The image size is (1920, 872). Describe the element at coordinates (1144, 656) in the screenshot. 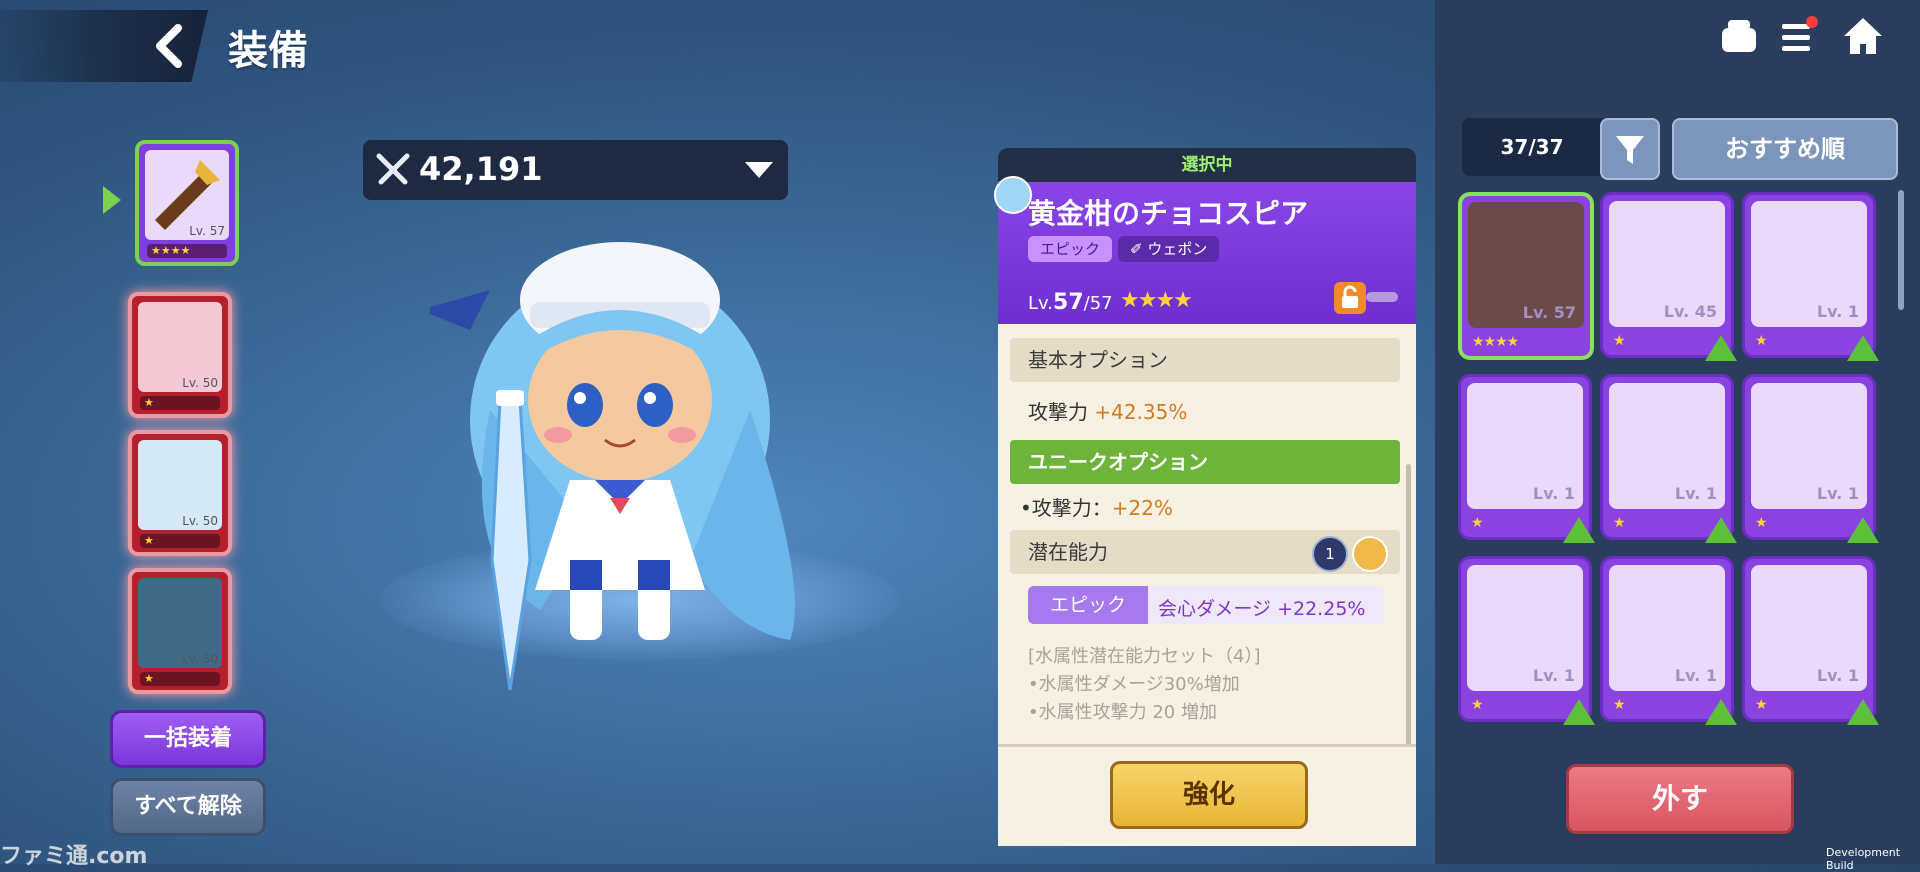

I see `set-title: [水属性潜在能力セット（4）]` at that location.